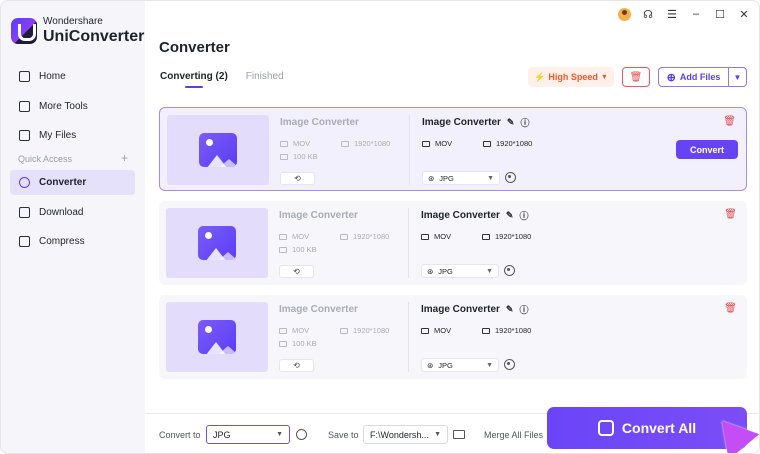 The image size is (760, 454). Describe the element at coordinates (405, 434) in the screenshot. I see `save-to-select: F:\Wondersh... ▼` at that location.